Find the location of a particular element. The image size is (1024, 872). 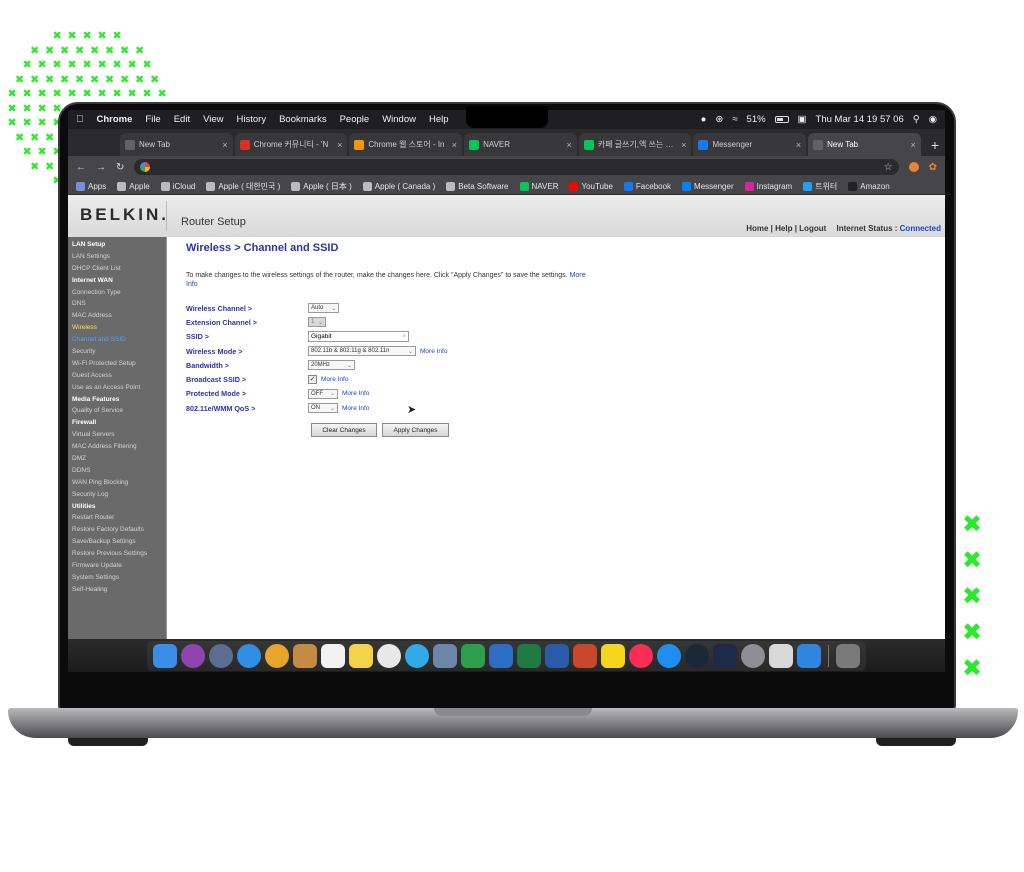

sidebar-item: Wireless is located at coordinates (117, 328).